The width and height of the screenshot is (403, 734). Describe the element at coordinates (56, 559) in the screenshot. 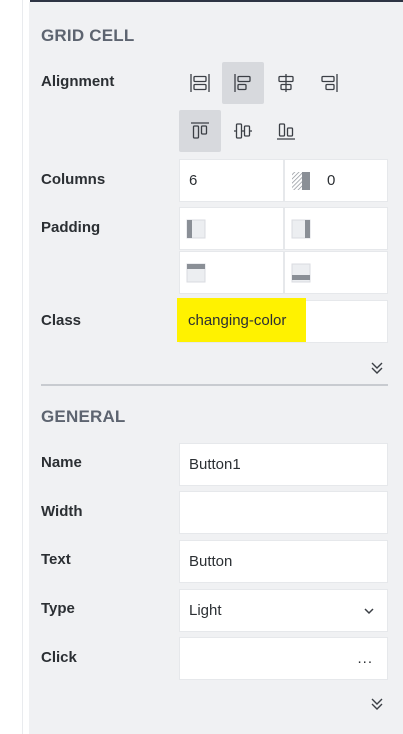

I see `text-label: Text` at that location.